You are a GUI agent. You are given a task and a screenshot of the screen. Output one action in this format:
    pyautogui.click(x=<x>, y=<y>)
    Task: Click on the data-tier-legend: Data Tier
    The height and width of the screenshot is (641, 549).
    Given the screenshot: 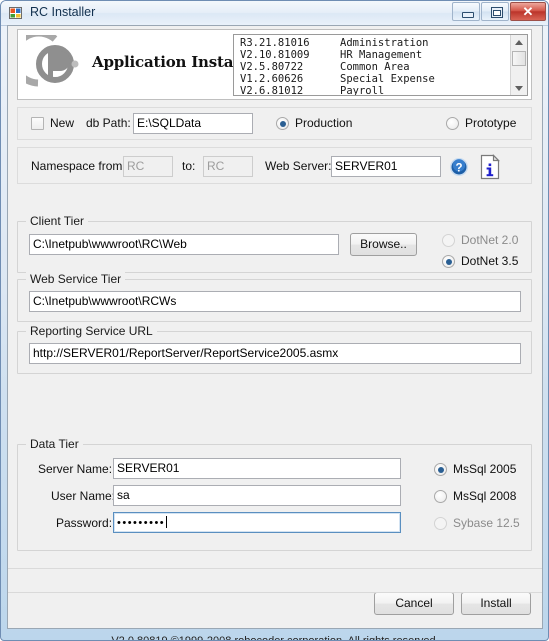 What is the action you would take?
    pyautogui.click(x=54, y=444)
    